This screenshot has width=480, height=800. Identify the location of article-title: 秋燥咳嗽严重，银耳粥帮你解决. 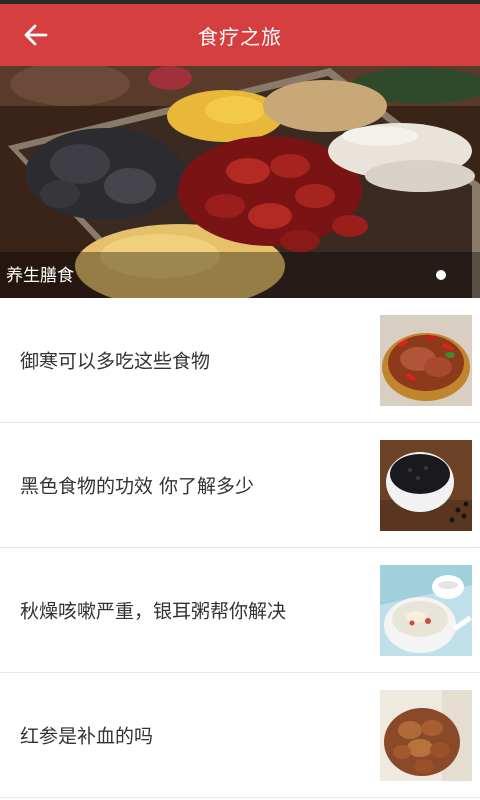
(153, 611).